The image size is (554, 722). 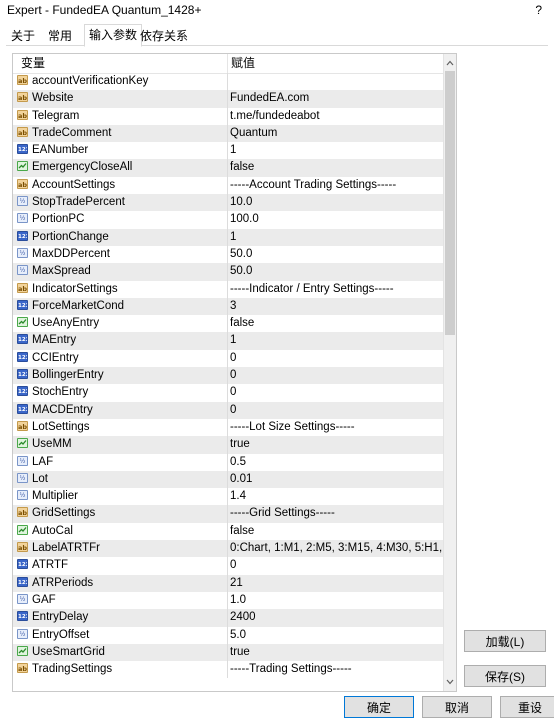 What do you see at coordinates (336, 635) in the screenshot?
I see `parameter-value-cell: 5.0` at bounding box center [336, 635].